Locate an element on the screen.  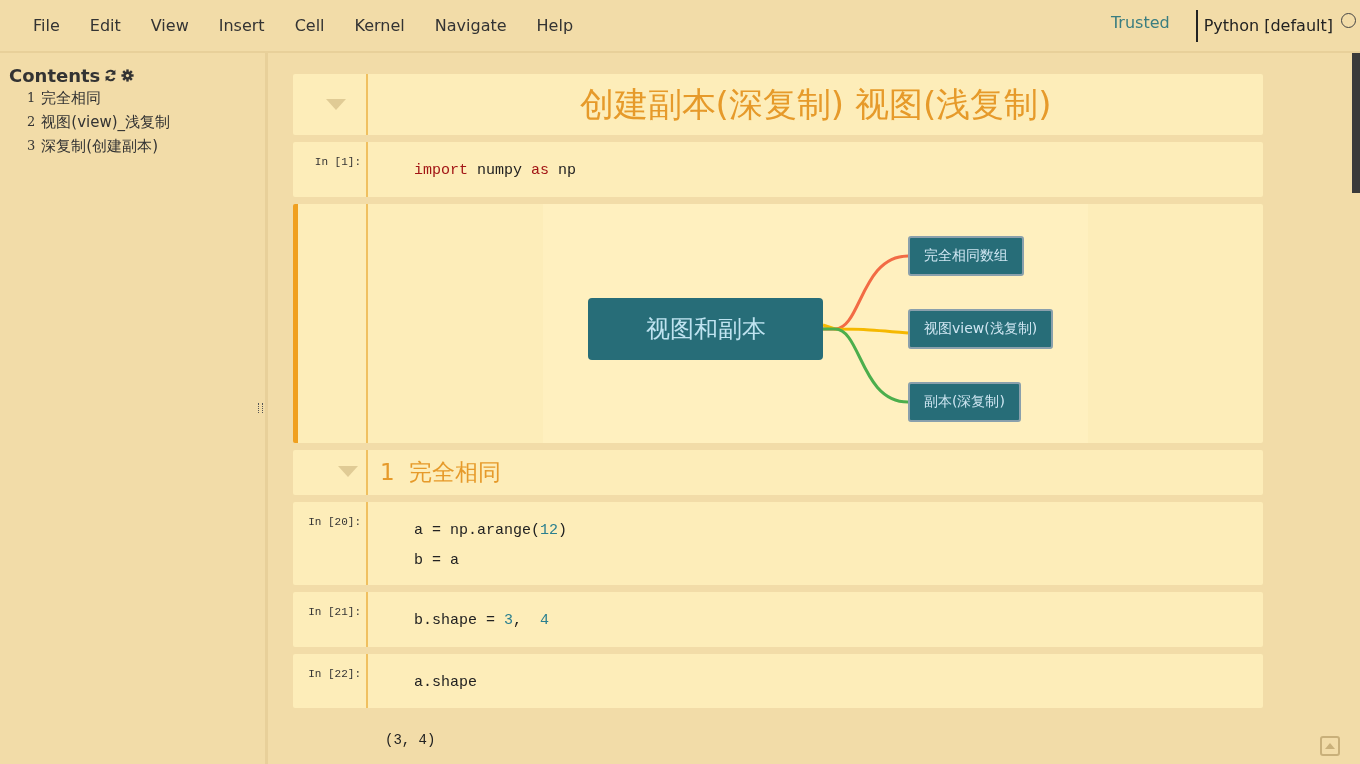
scroll-up-icon is located at coordinates (1330, 746).